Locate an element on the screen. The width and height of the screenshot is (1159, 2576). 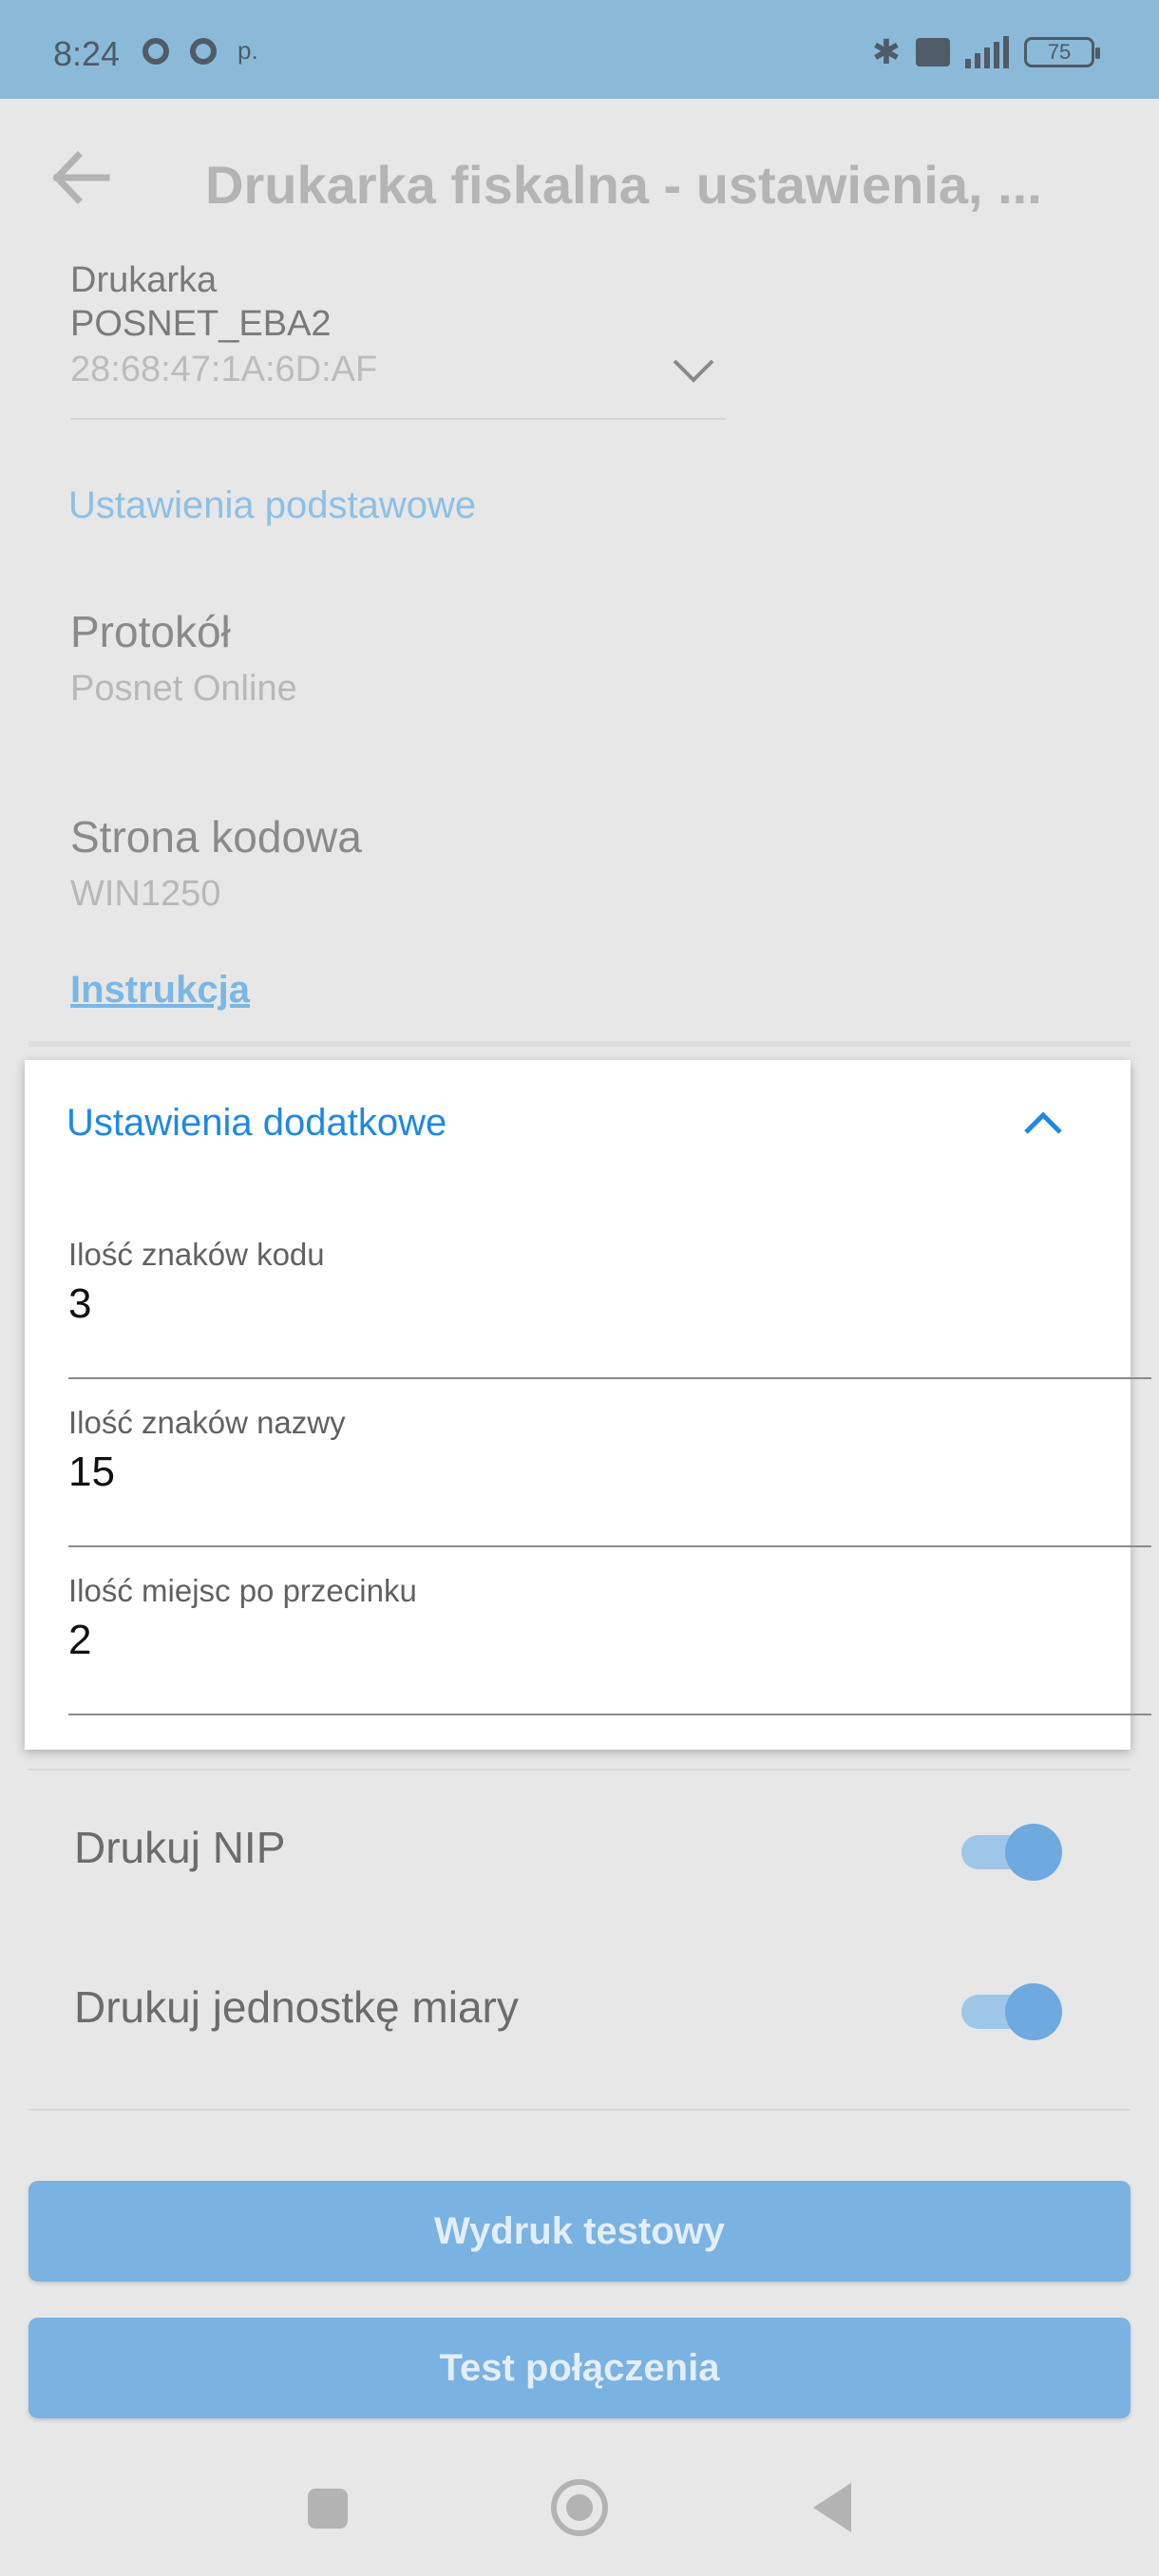
print-nip-toggle is located at coordinates (1010, 1851).